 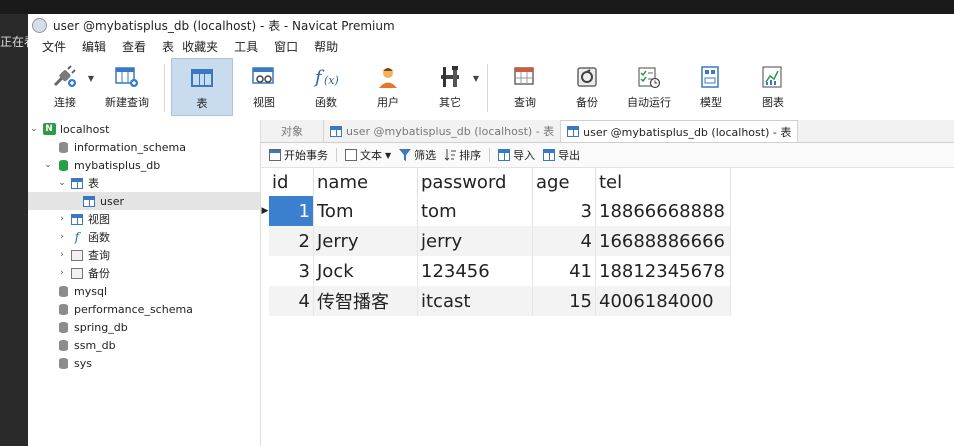 I want to click on table-icon, so click(x=77, y=183).